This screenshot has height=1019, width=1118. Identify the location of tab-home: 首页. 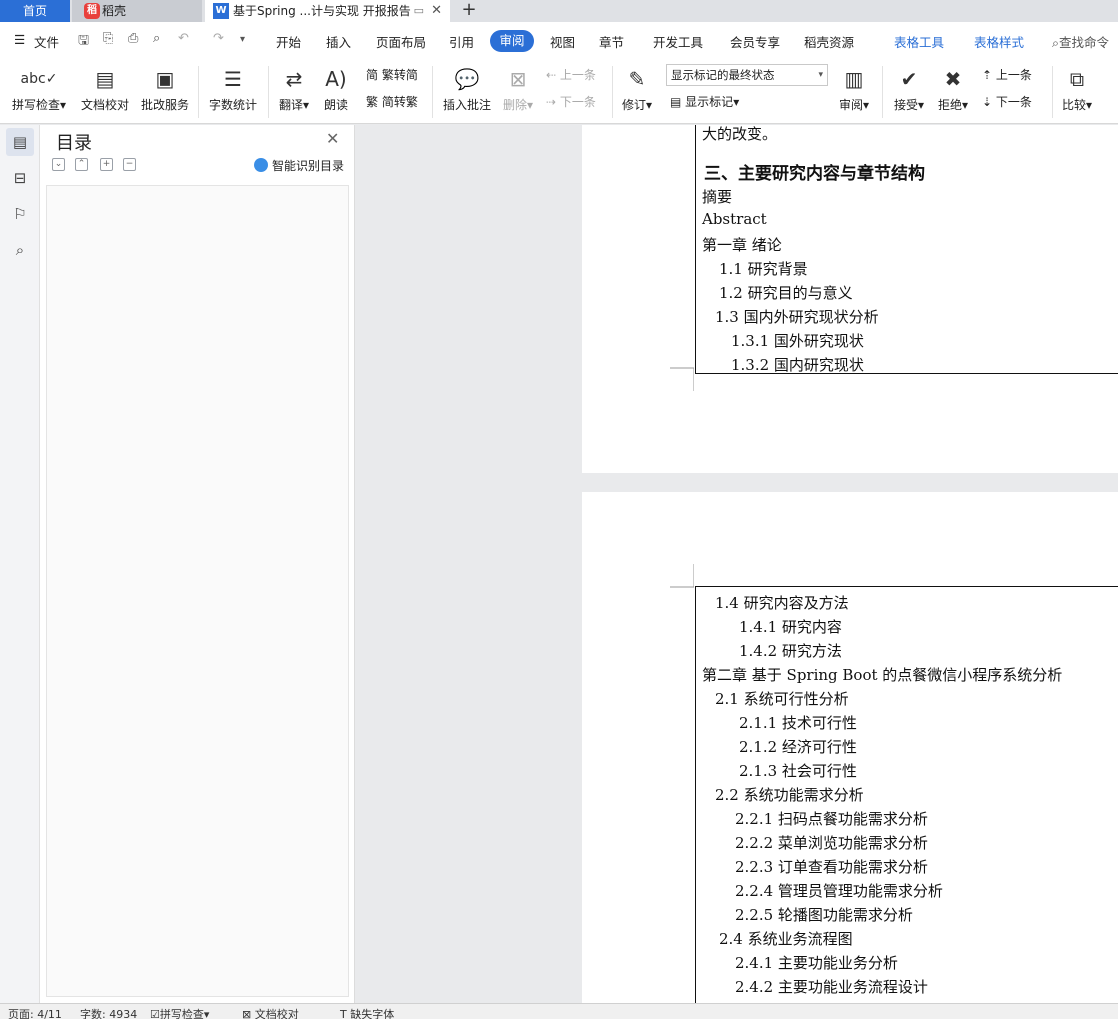
(35, 11).